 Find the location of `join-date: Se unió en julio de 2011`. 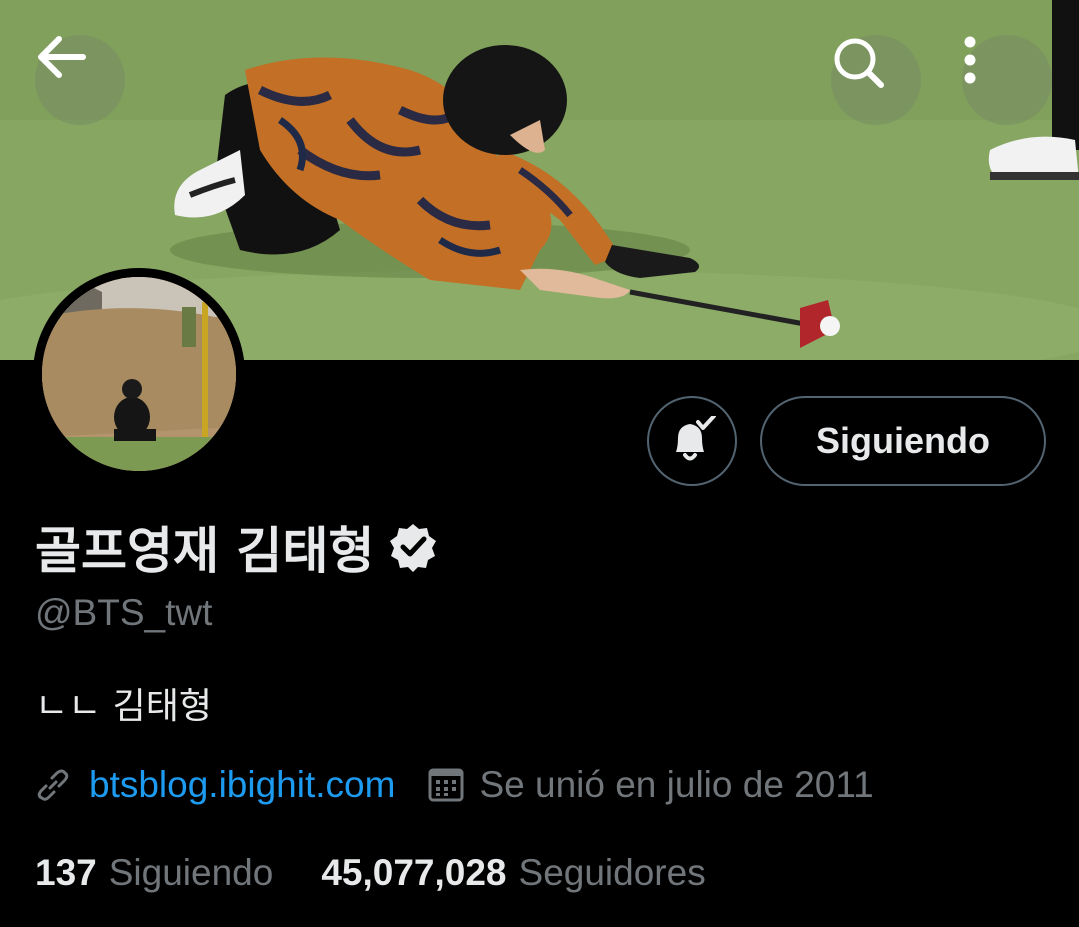

join-date: Se unió en julio de 2011 is located at coordinates (676, 784).